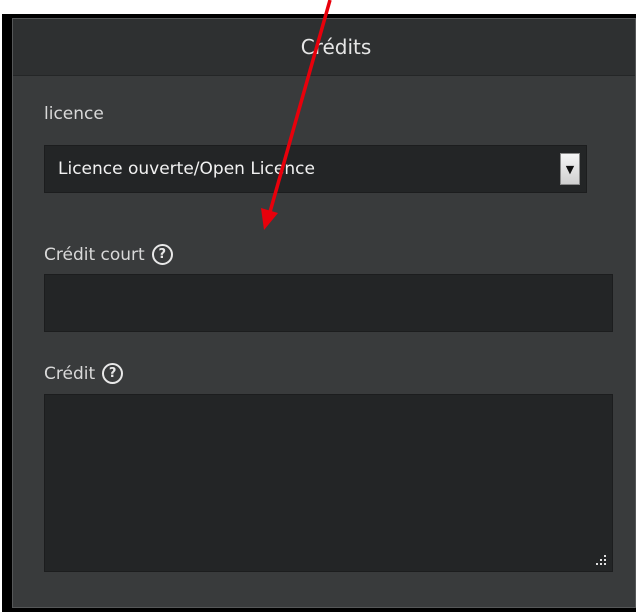  What do you see at coordinates (336, 47) in the screenshot?
I see `panel-title: Crédits` at bounding box center [336, 47].